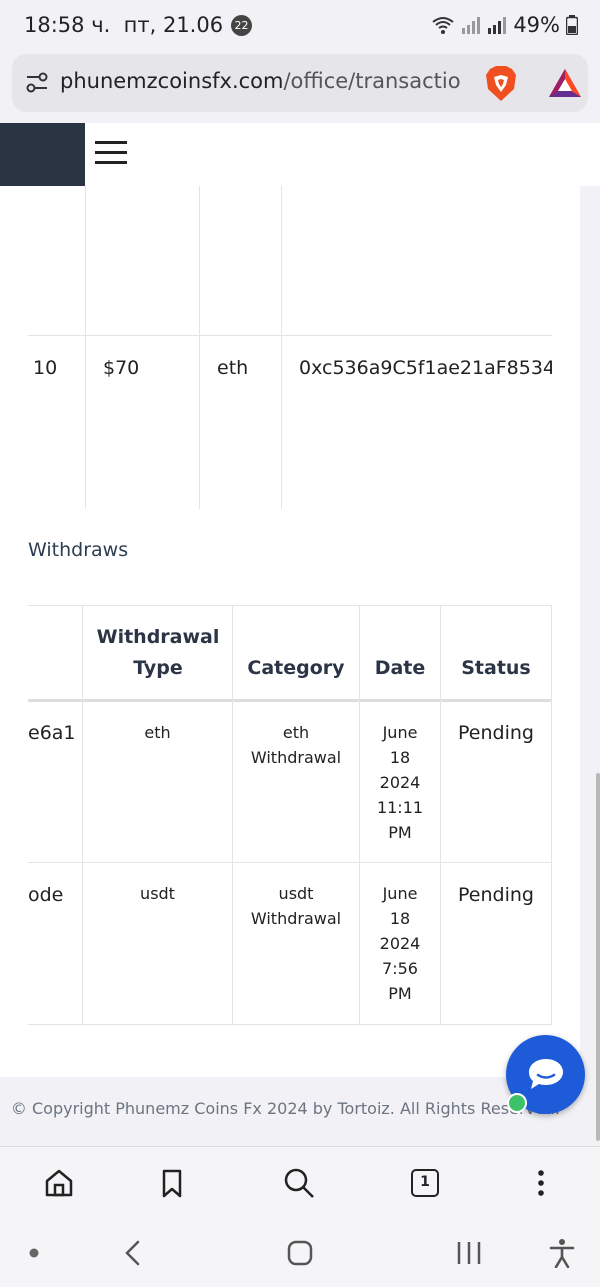 The image size is (600, 1287). I want to click on home-icon, so click(59, 1183).